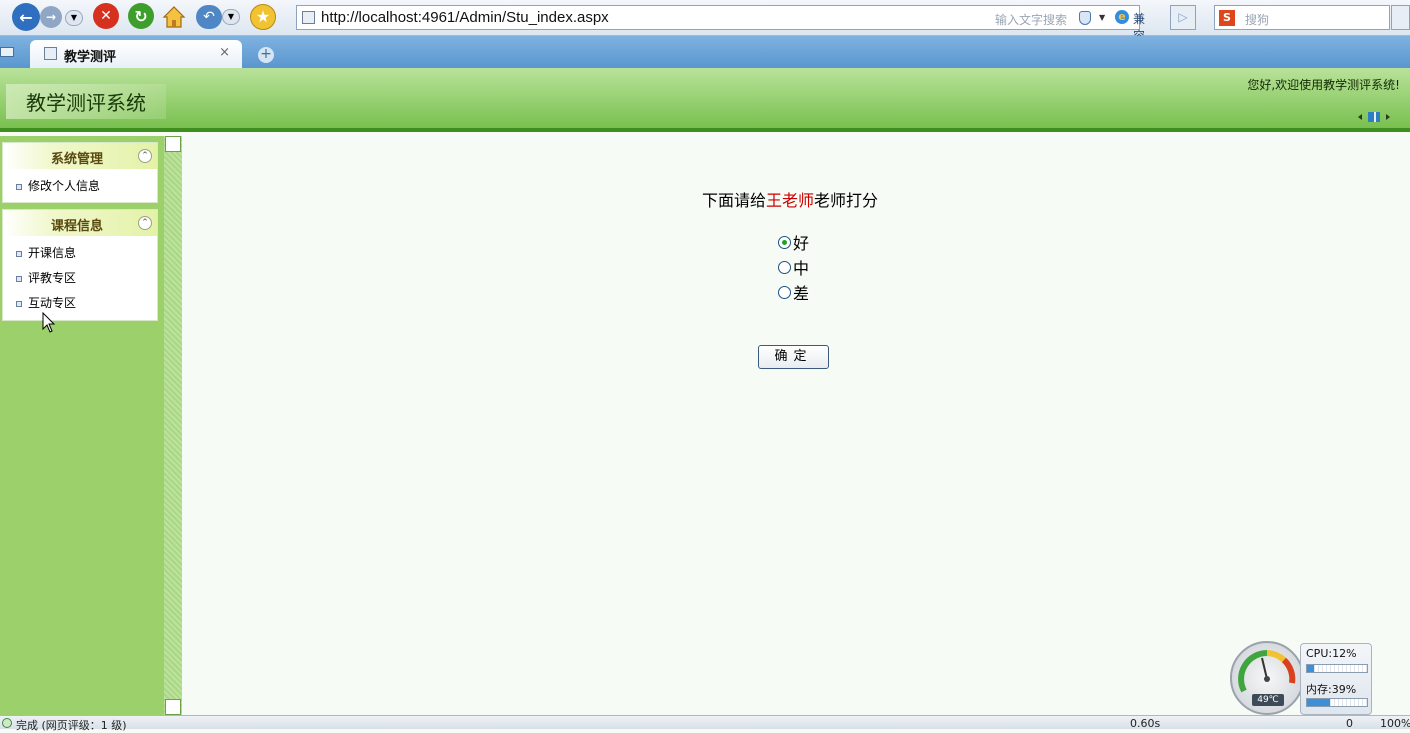 The height and width of the screenshot is (733, 1410). I want to click on zoom-level: 100%, so click(1395, 723).